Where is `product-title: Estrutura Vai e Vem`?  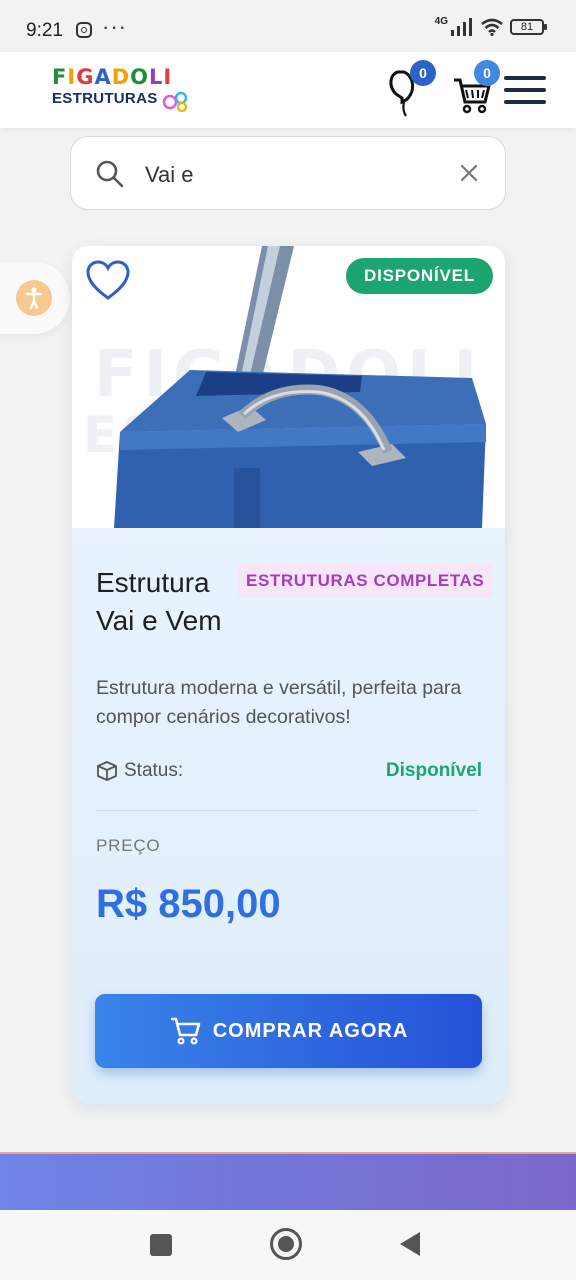 product-title: Estrutura Vai e Vem is located at coordinates (171, 602).